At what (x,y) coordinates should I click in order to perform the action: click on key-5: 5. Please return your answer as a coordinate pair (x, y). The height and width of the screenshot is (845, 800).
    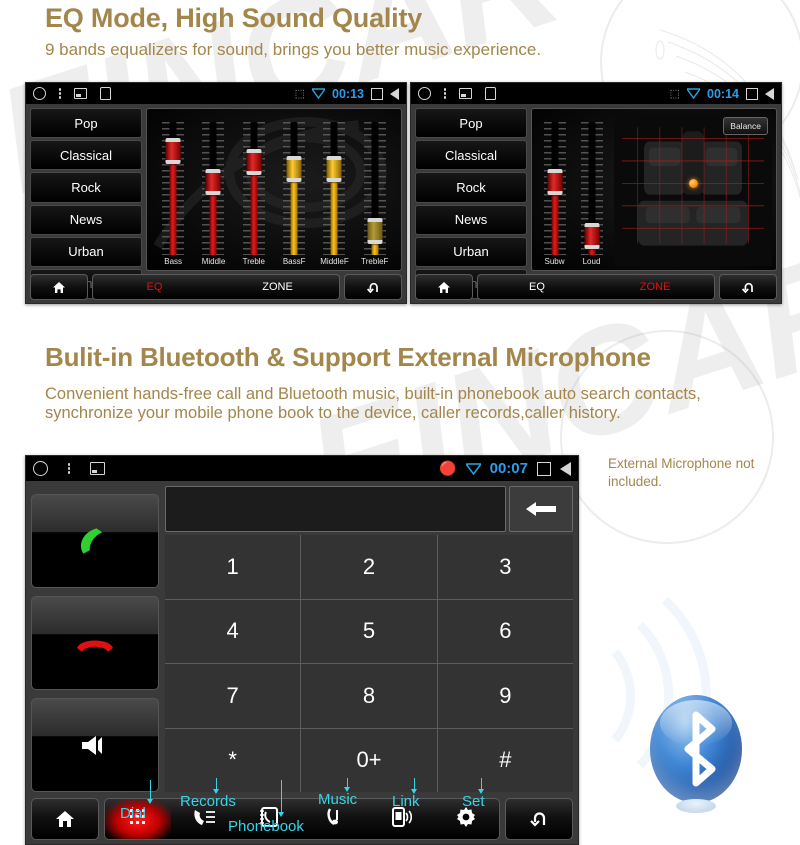
    Looking at the image, I should click on (369, 631).